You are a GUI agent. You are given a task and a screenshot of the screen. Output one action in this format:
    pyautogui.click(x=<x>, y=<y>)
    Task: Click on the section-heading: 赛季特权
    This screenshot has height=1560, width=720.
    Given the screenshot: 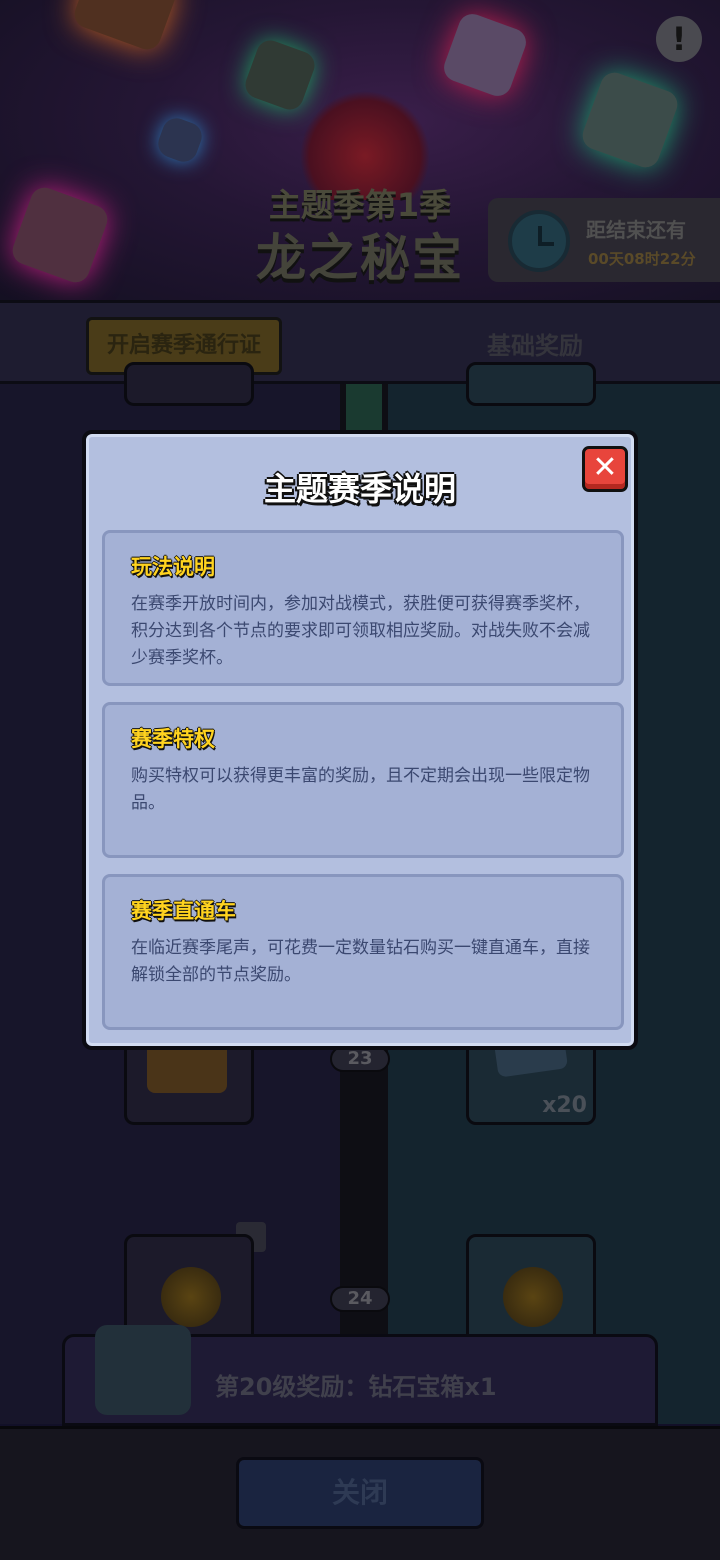 What is the action you would take?
    pyautogui.click(x=173, y=739)
    